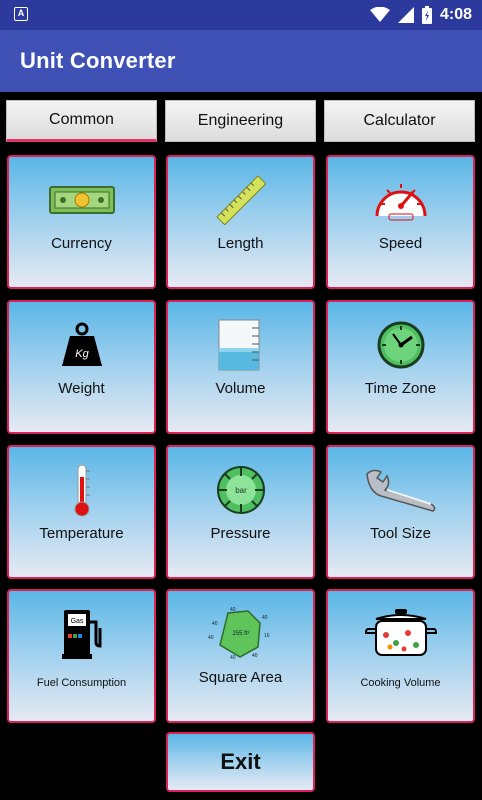 Image resolution: width=482 pixels, height=800 pixels. What do you see at coordinates (400, 490) in the screenshot?
I see `wrench-icon` at bounding box center [400, 490].